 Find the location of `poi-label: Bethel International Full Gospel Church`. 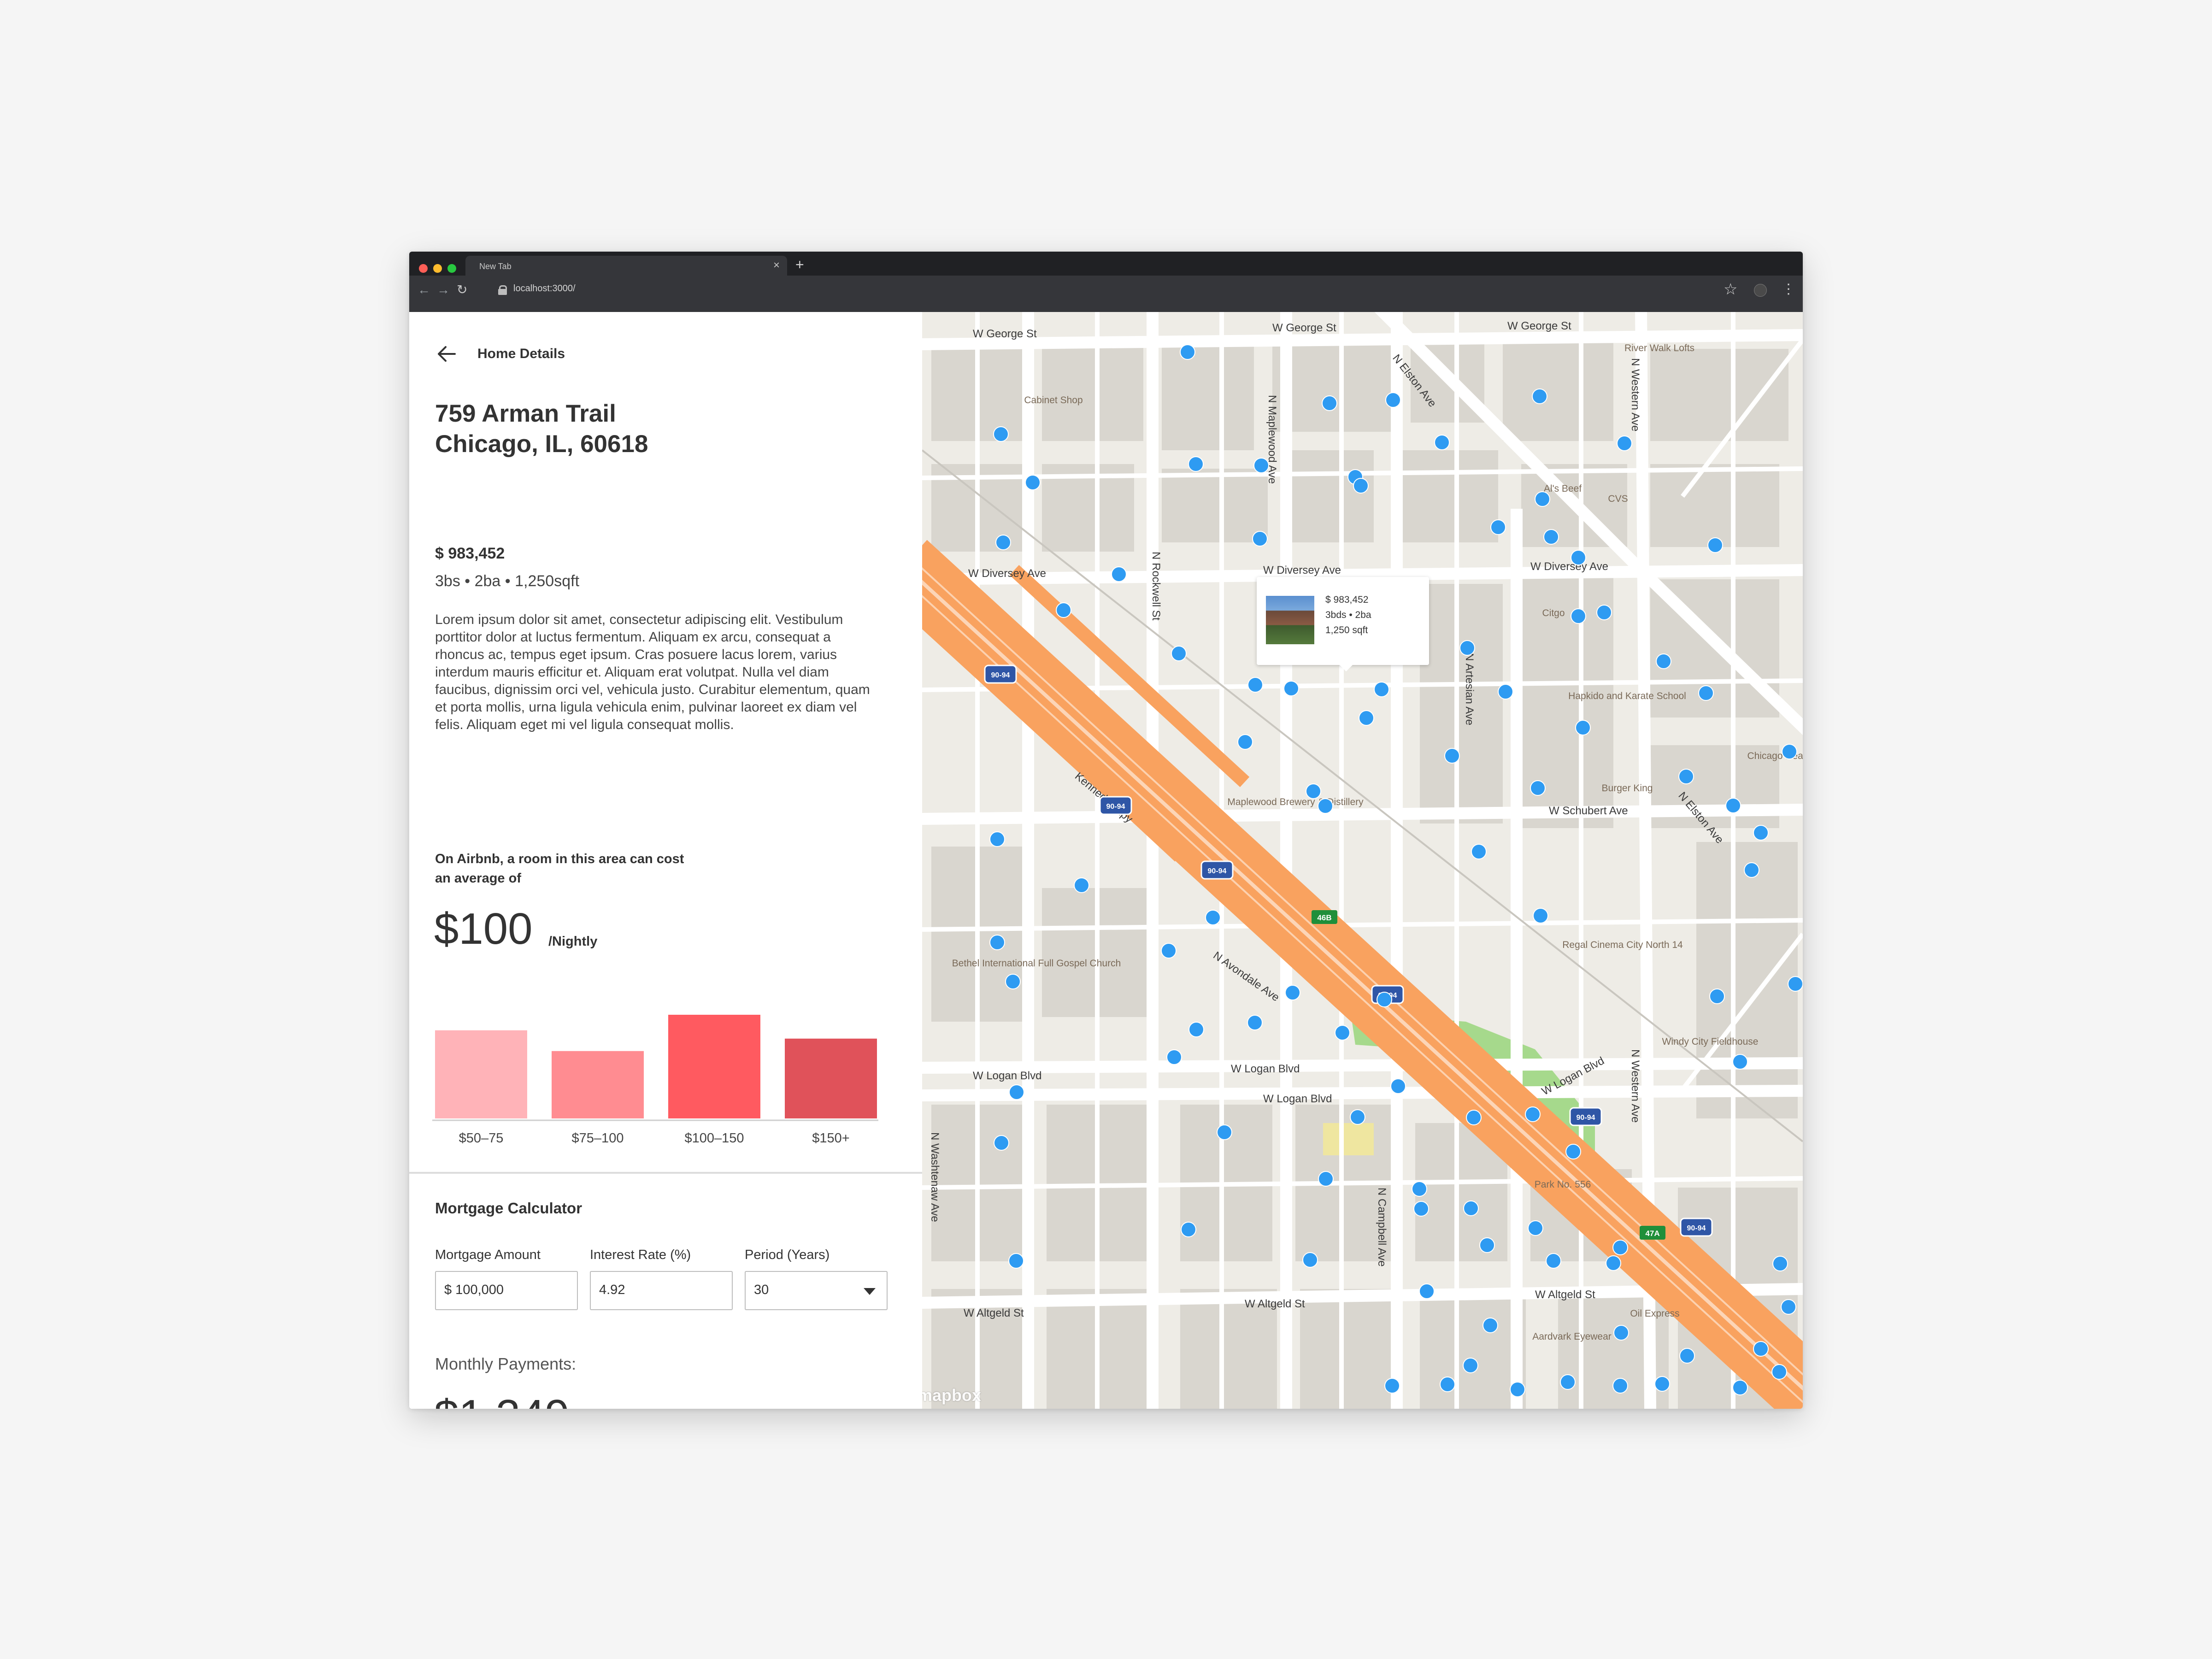

poi-label: Bethel International Full Gospel Church is located at coordinates (1036, 963).